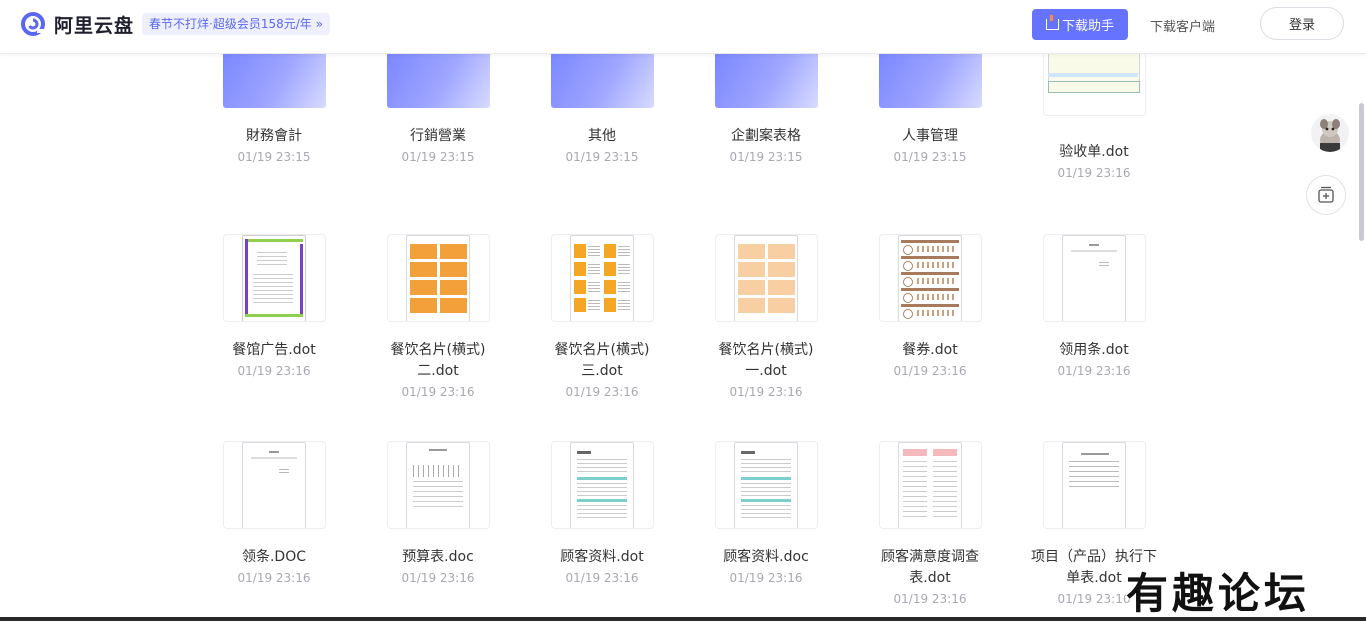 Image resolution: width=1366 pixels, height=621 pixels. I want to click on file-item: 餐券.dot 01/19 23:16, so click(930, 307).